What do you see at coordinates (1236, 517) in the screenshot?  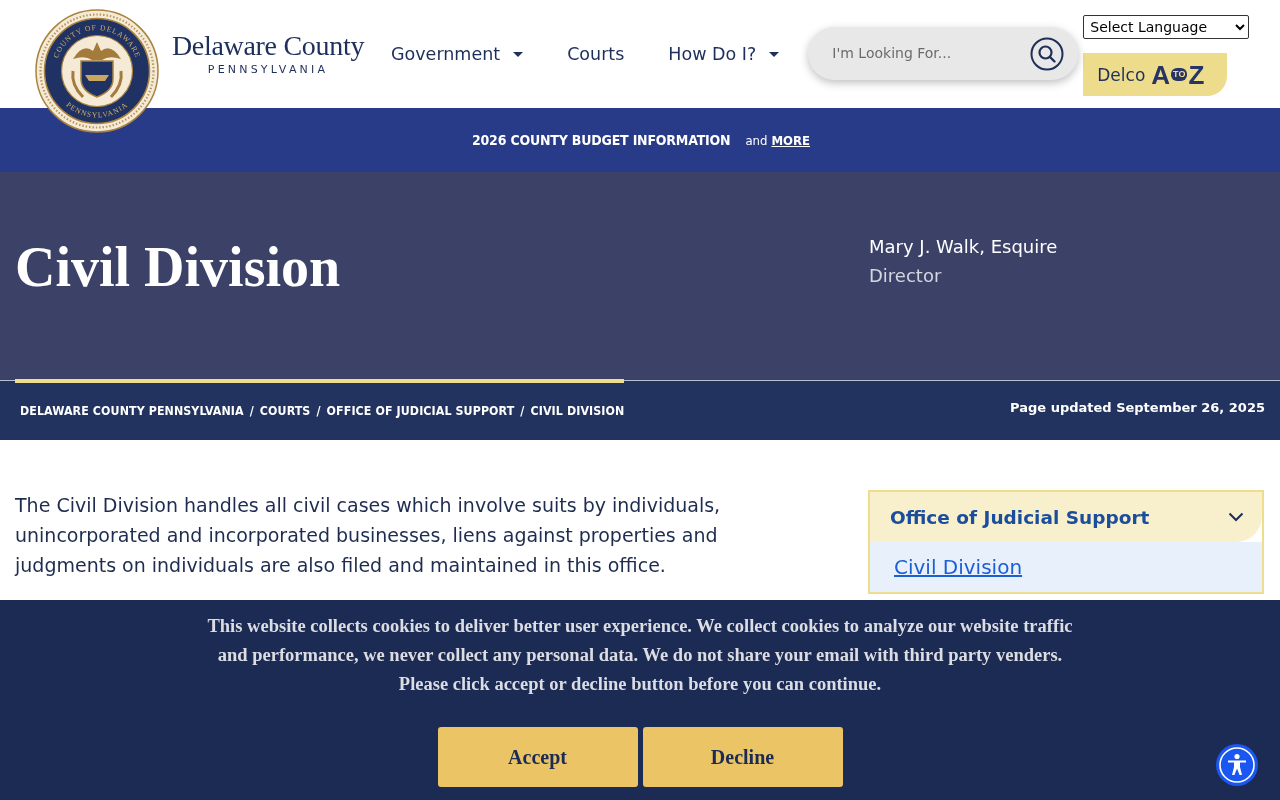 I see `chevron-icon` at bounding box center [1236, 517].